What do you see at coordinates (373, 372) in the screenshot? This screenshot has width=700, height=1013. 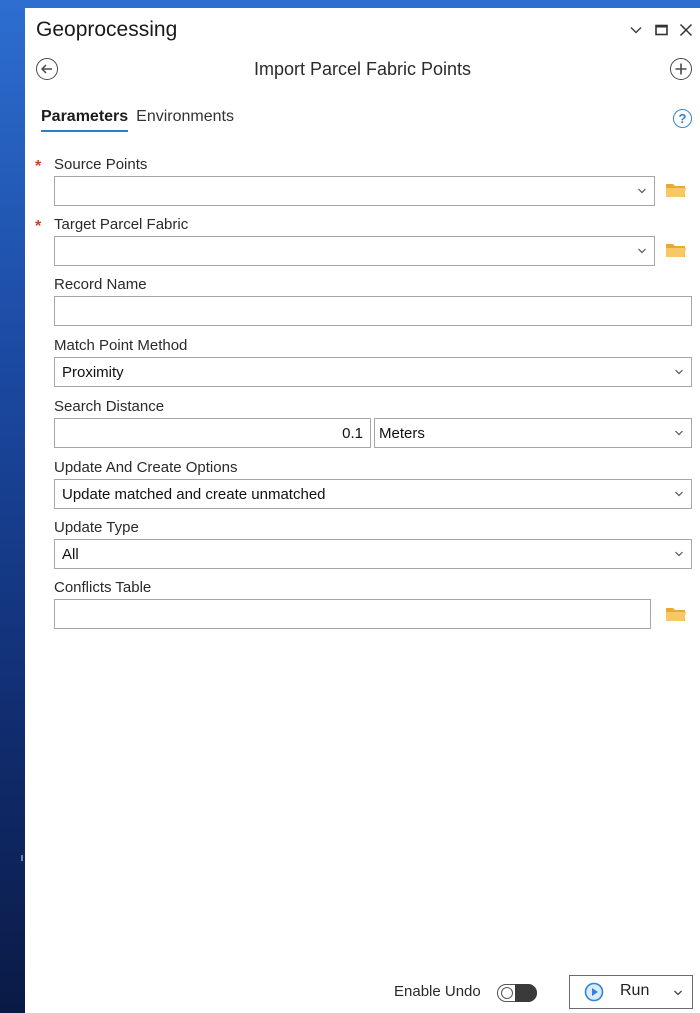 I see `match-point-method-dropdown: Proximity` at bounding box center [373, 372].